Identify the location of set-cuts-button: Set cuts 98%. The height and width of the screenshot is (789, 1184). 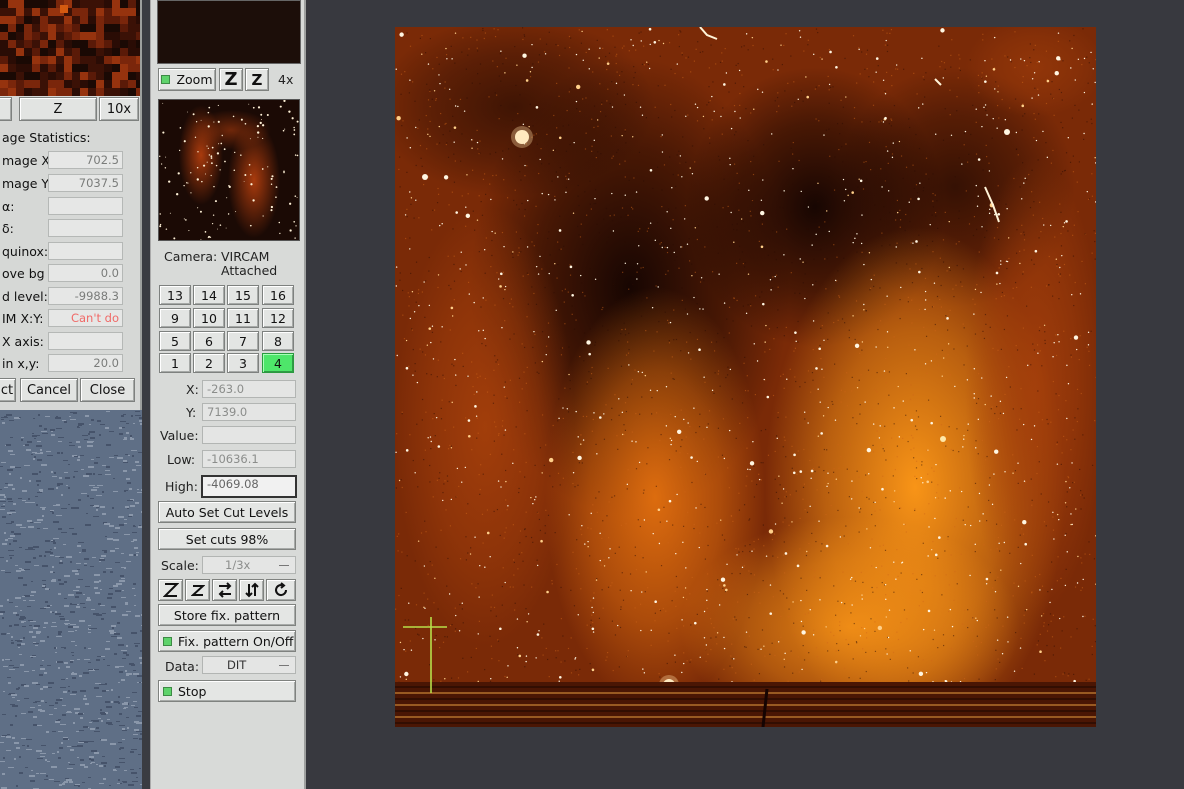
(227, 539).